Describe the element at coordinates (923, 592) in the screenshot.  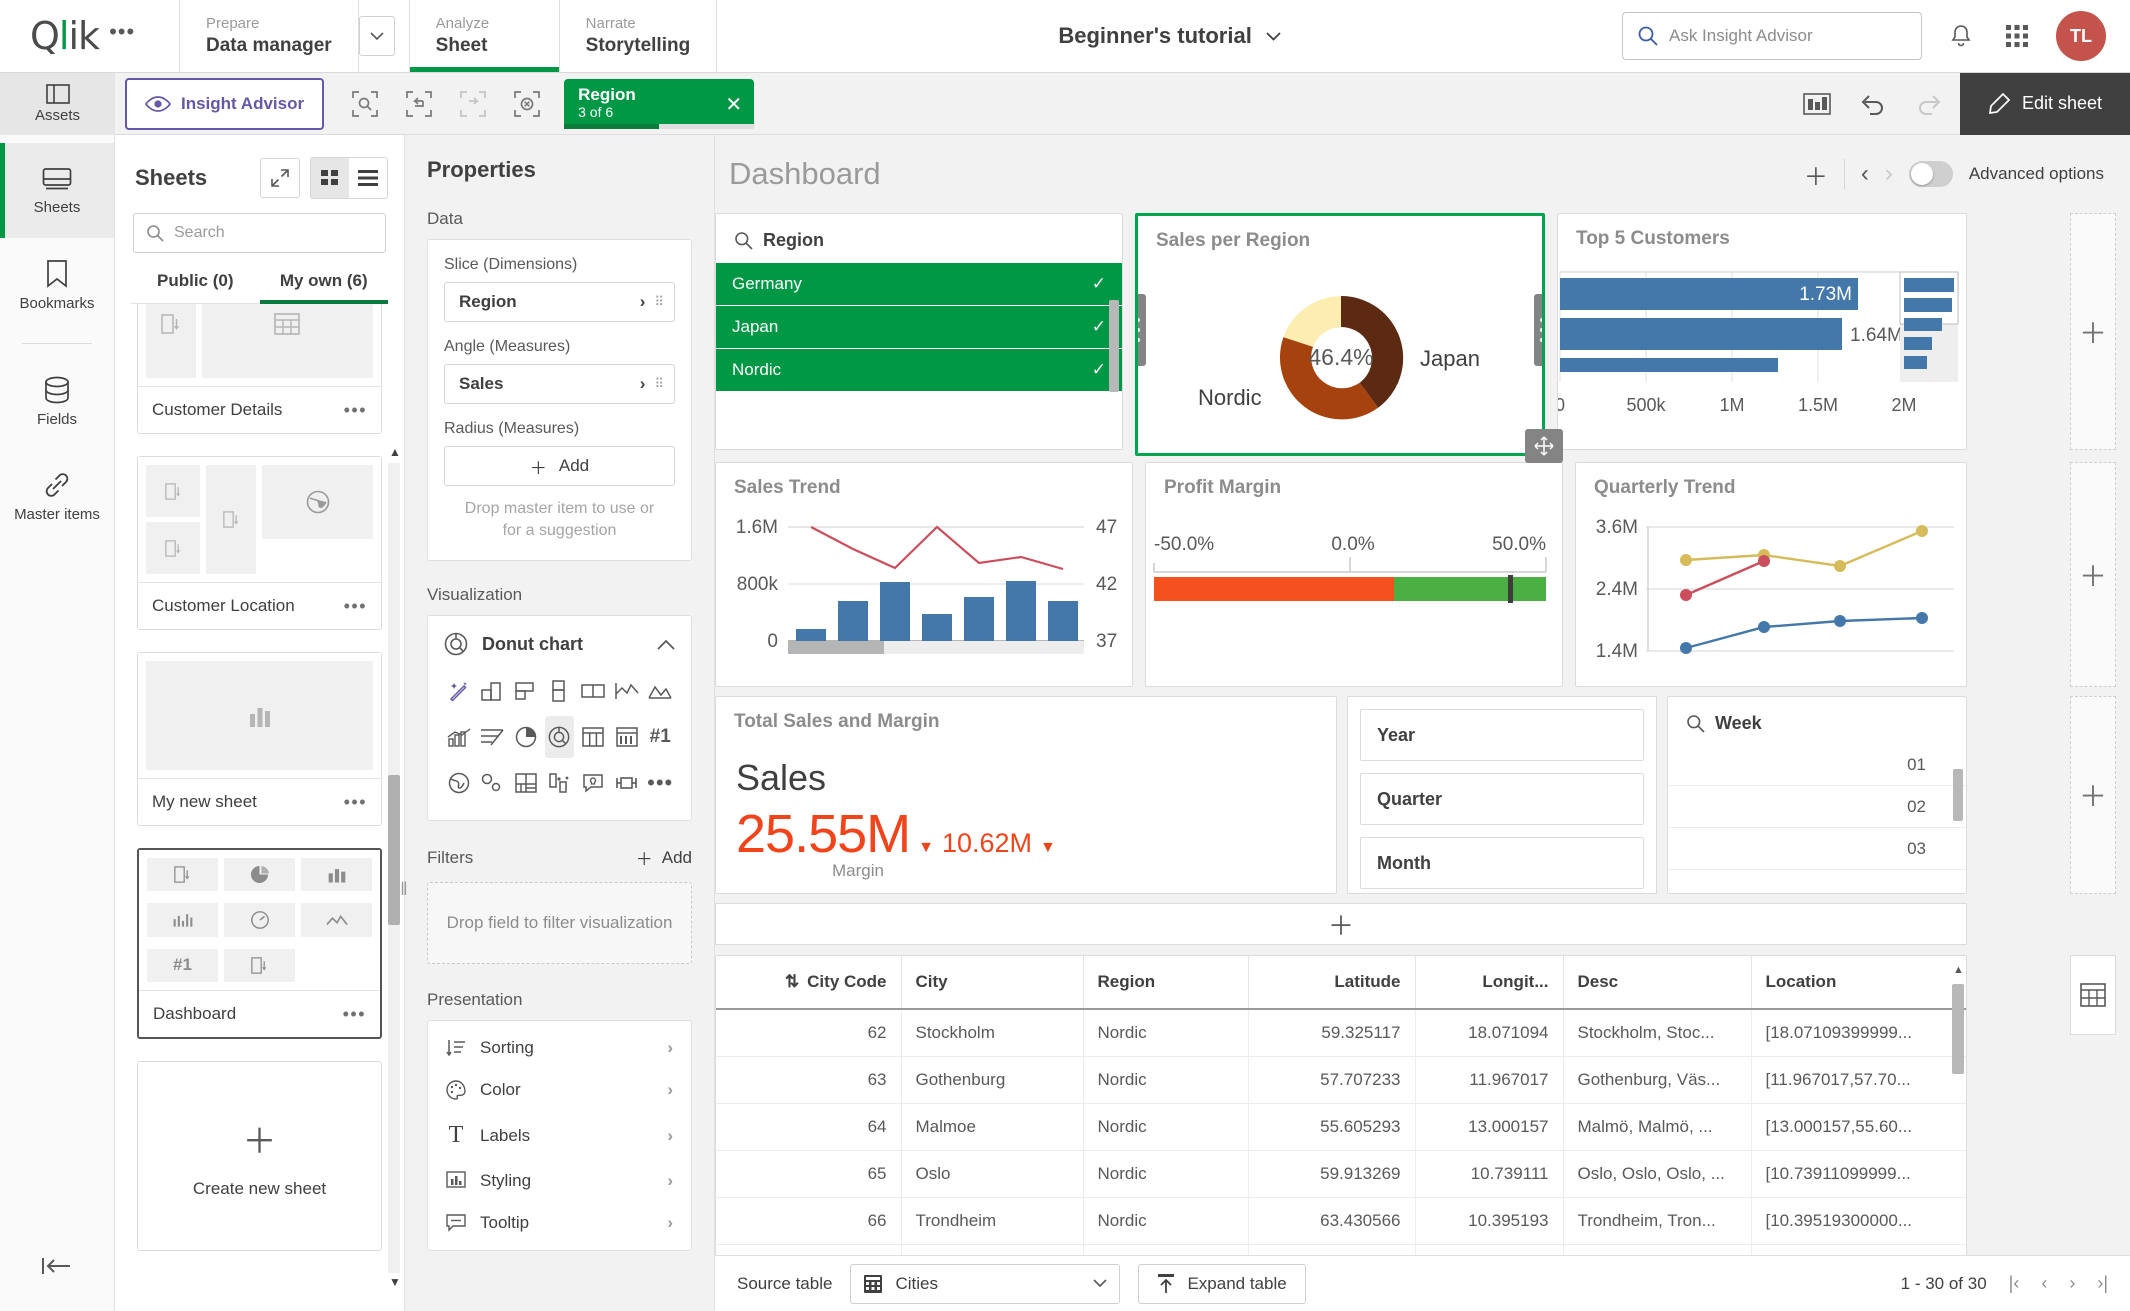
I see `combo-chart-sales-trend: 1.6M 800k 0 47 42 37` at that location.